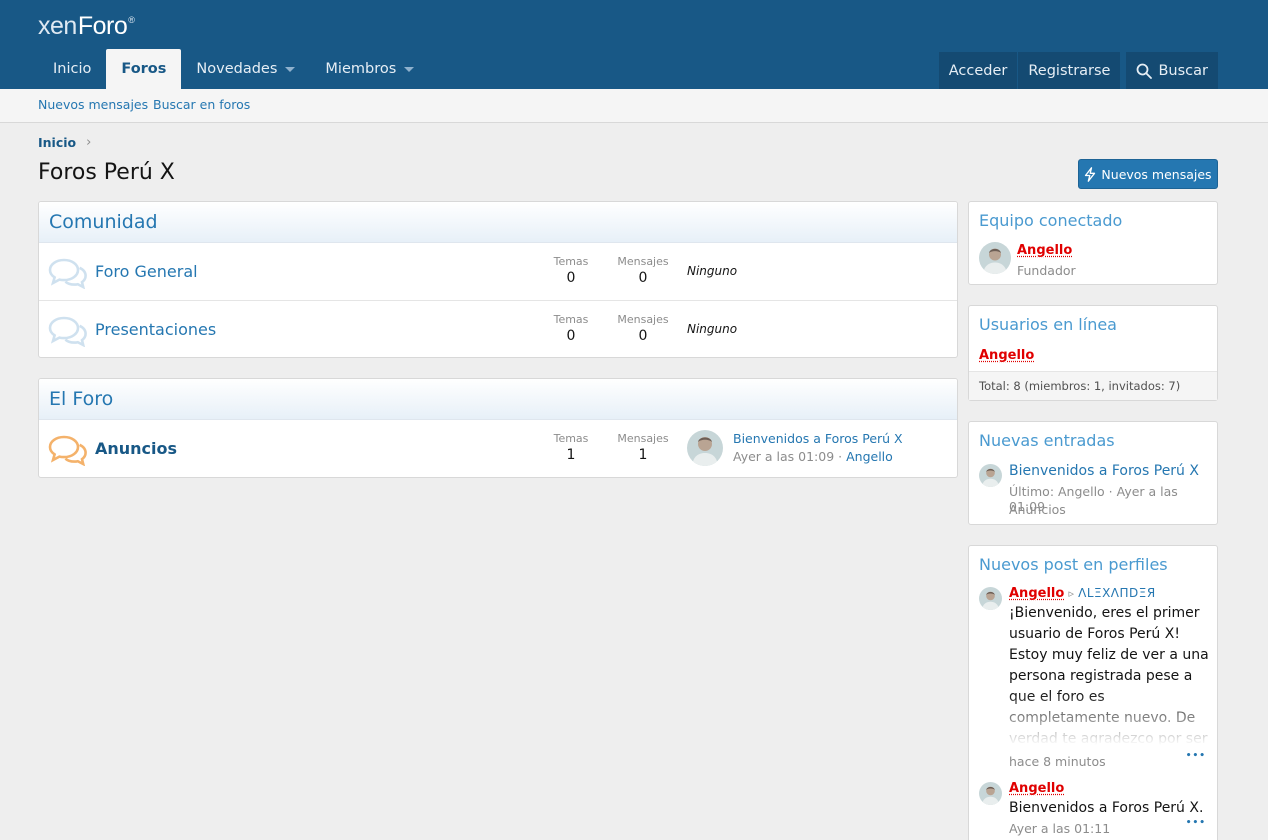 This screenshot has height=840, width=1268. Describe the element at coordinates (1057, 761) in the screenshot. I see `profile-post-time: hace 8 minutos` at that location.